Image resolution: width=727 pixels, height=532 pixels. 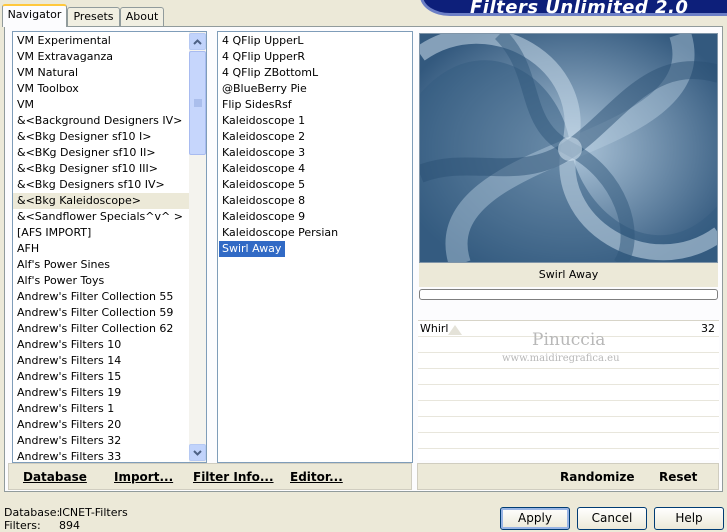 What do you see at coordinates (315, 201) in the screenshot?
I see `filter-item: Kaleidoscope 8` at bounding box center [315, 201].